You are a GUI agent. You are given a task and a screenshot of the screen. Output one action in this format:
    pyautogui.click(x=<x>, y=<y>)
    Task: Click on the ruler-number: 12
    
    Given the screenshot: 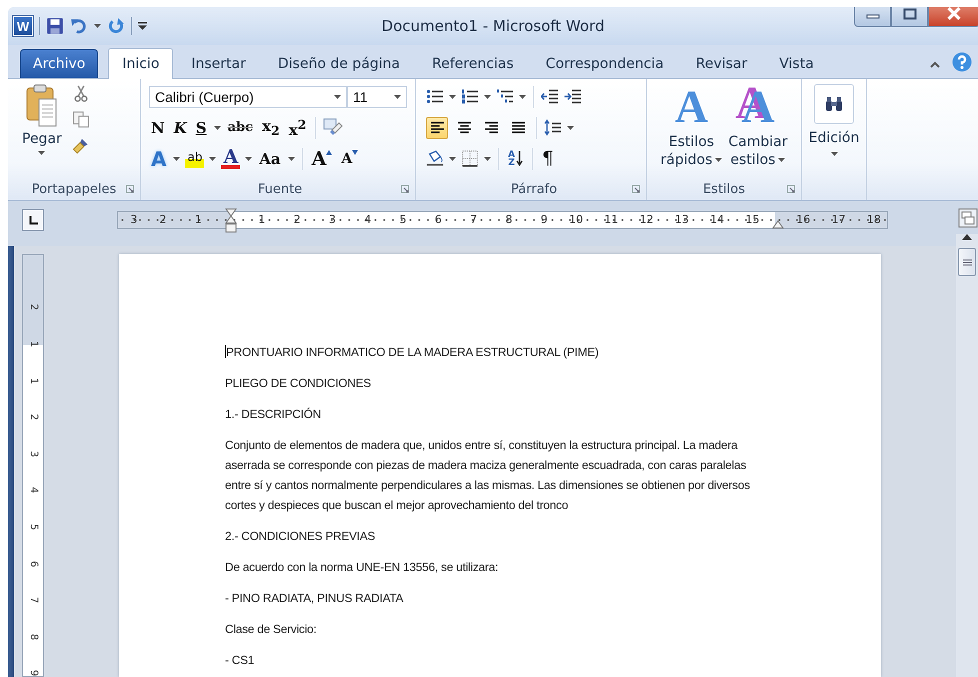 What is the action you would take?
    pyautogui.click(x=636, y=220)
    